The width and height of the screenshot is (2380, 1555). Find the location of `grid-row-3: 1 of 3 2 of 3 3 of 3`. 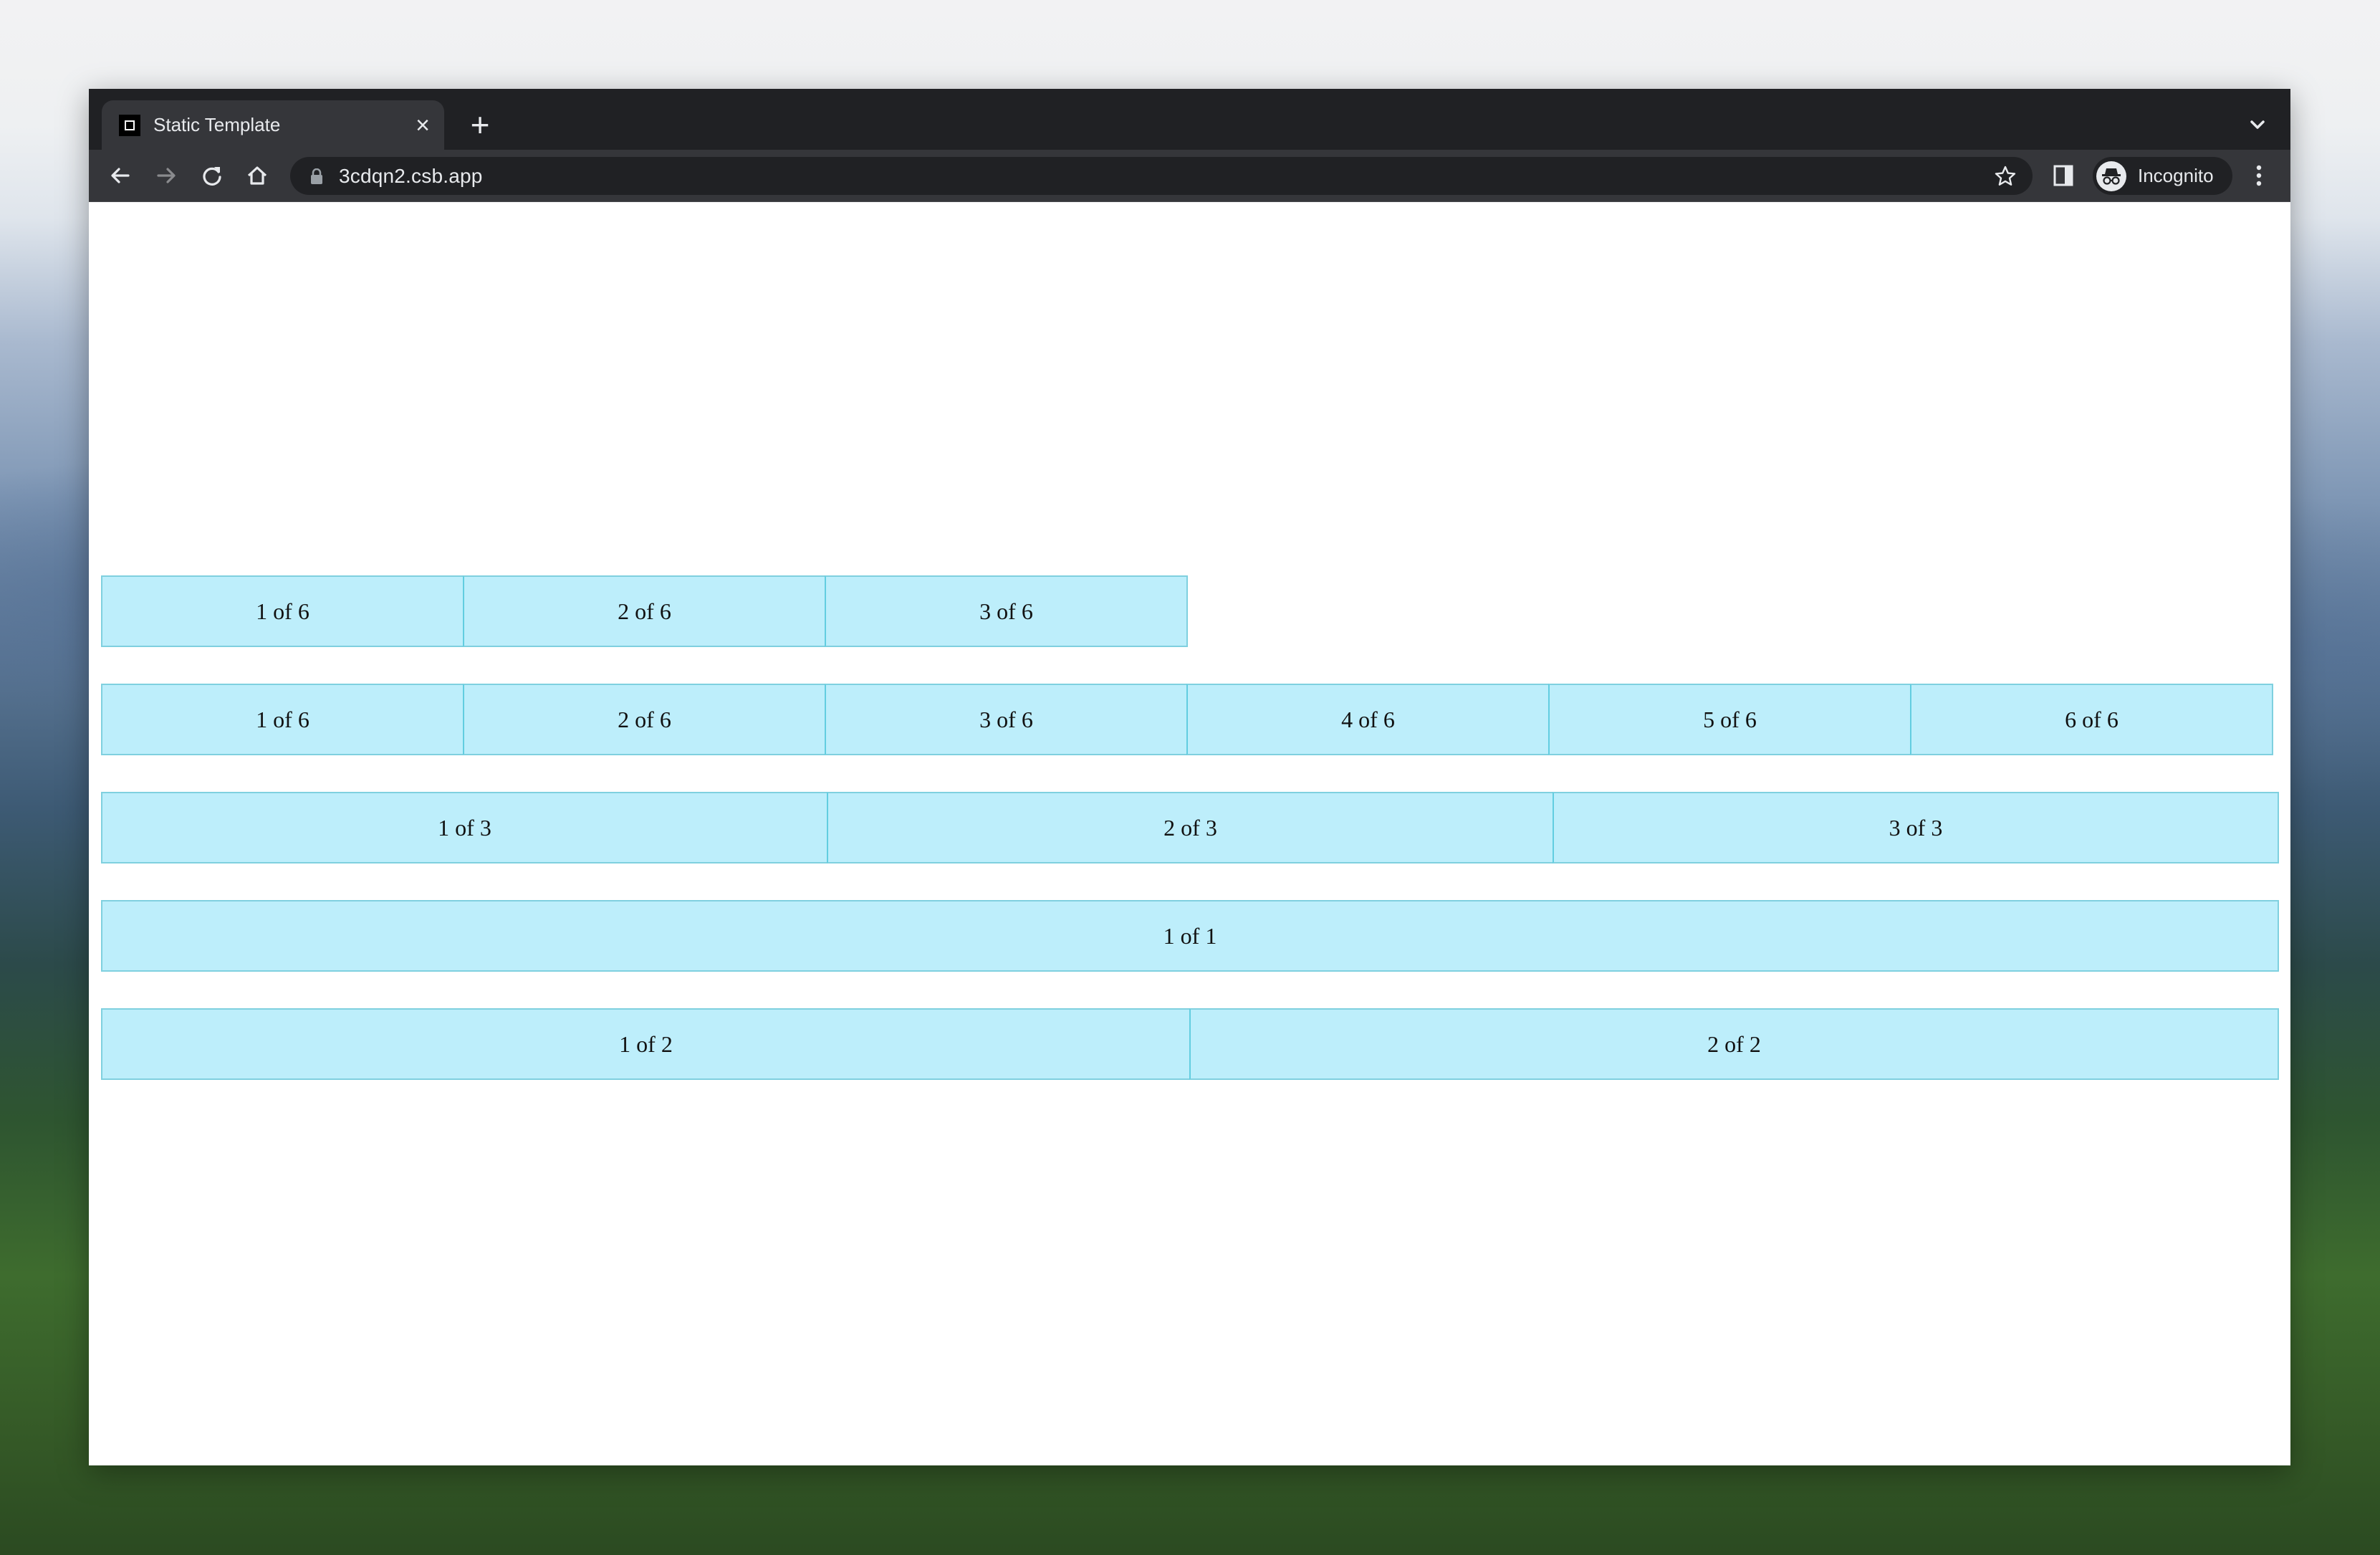

grid-row-3: 1 of 3 2 of 3 3 of 3 is located at coordinates (1190, 827).